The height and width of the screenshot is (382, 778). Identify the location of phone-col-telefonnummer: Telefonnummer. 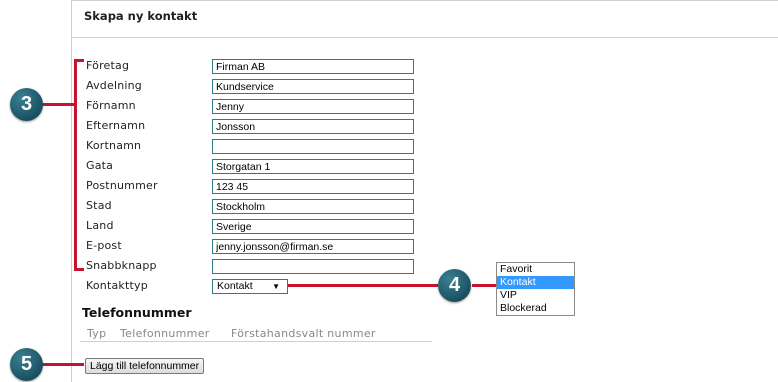
(165, 333).